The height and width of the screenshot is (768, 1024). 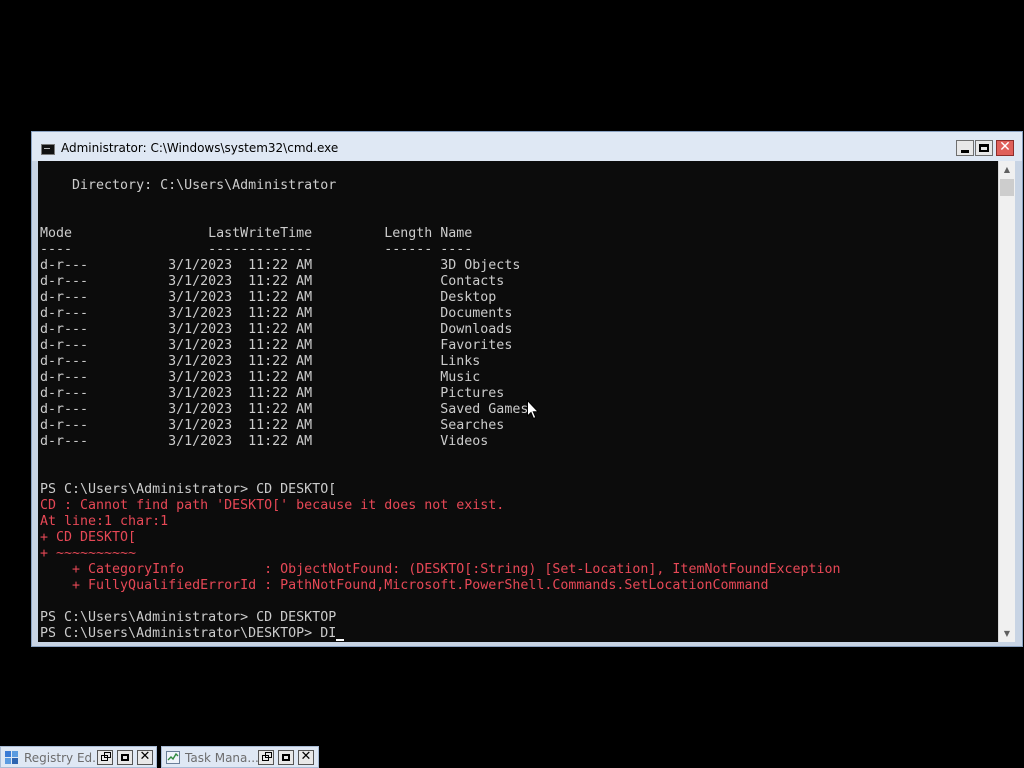 What do you see at coordinates (440, 538) in the screenshot?
I see `console-error-line: + CD DESKTO[` at bounding box center [440, 538].